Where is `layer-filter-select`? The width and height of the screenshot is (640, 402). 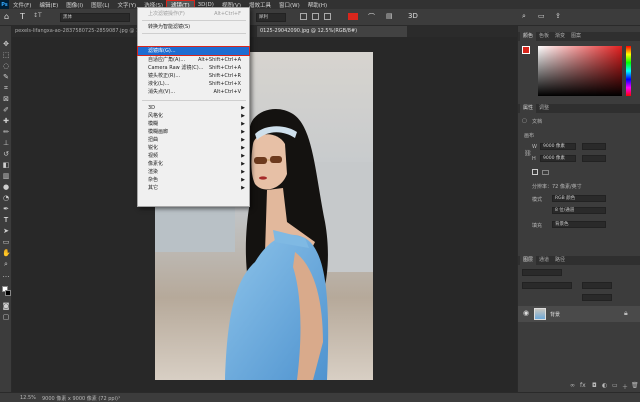
layer-filter-select is located at coordinates (542, 272).